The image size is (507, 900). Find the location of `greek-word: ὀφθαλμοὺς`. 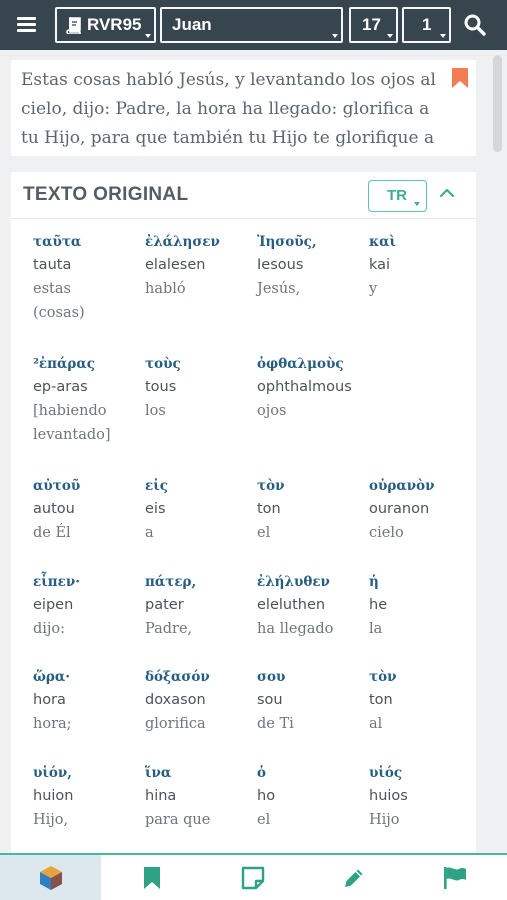

greek-word: ὀφθαλμοὺς is located at coordinates (300, 364).